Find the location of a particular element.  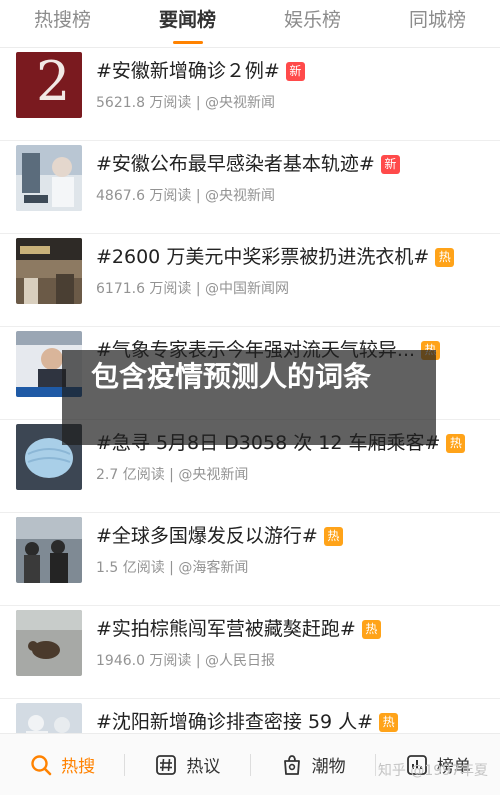

item-meta: 2.7 亿阅读 | @央视新闻 is located at coordinates (172, 475).